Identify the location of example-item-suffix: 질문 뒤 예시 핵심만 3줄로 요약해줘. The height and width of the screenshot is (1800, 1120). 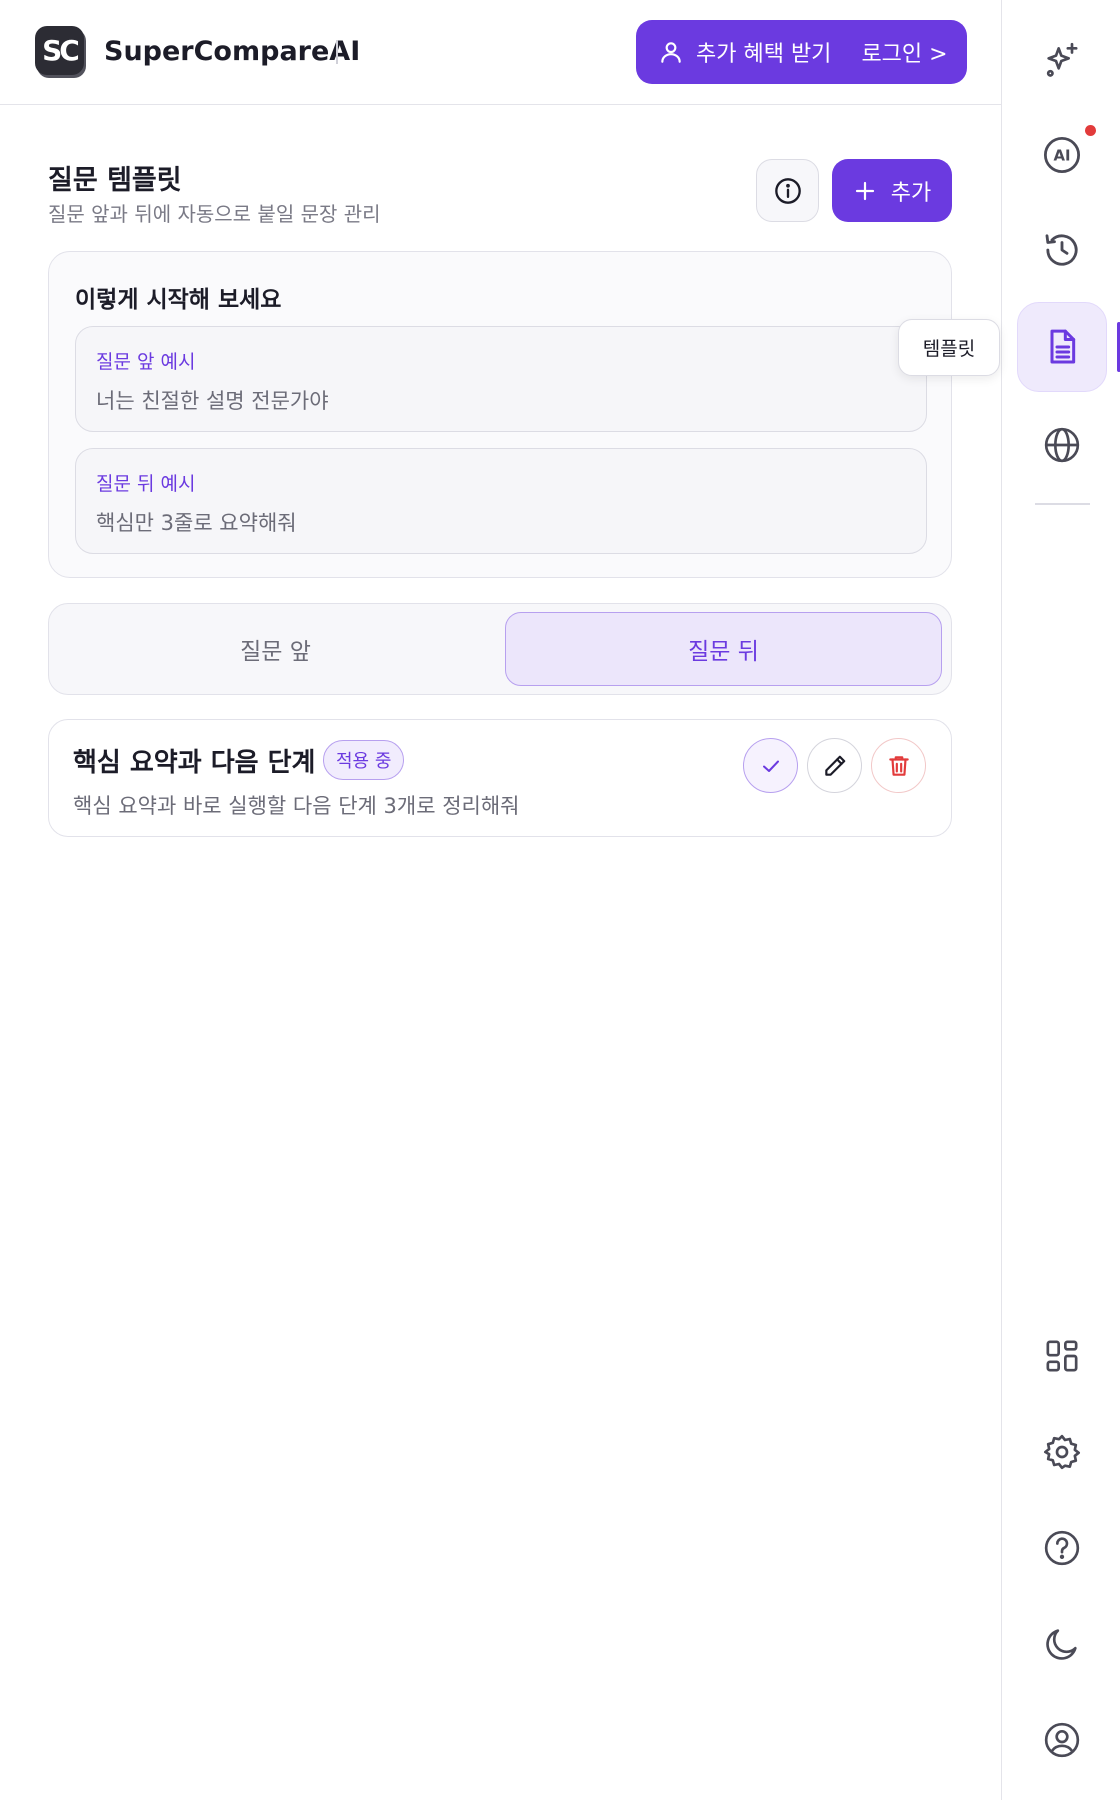
(501, 501).